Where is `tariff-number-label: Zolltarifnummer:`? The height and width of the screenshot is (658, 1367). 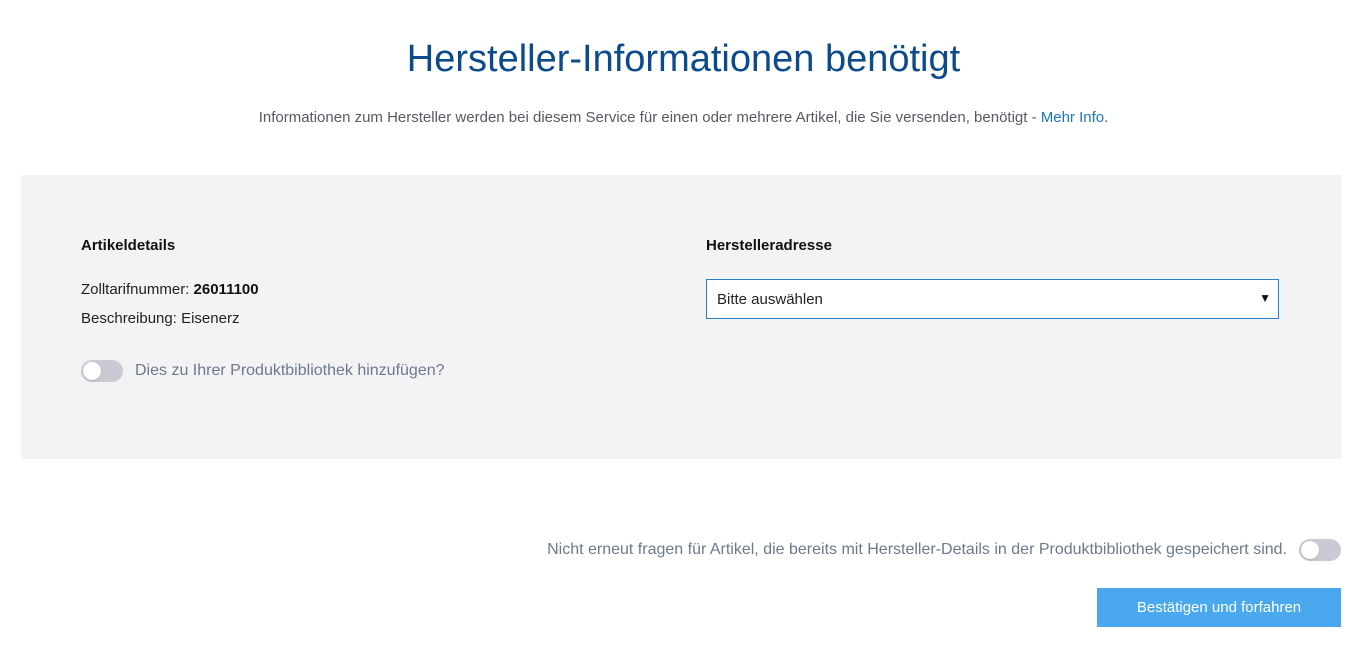 tariff-number-label: Zolltarifnummer: is located at coordinates (137, 289).